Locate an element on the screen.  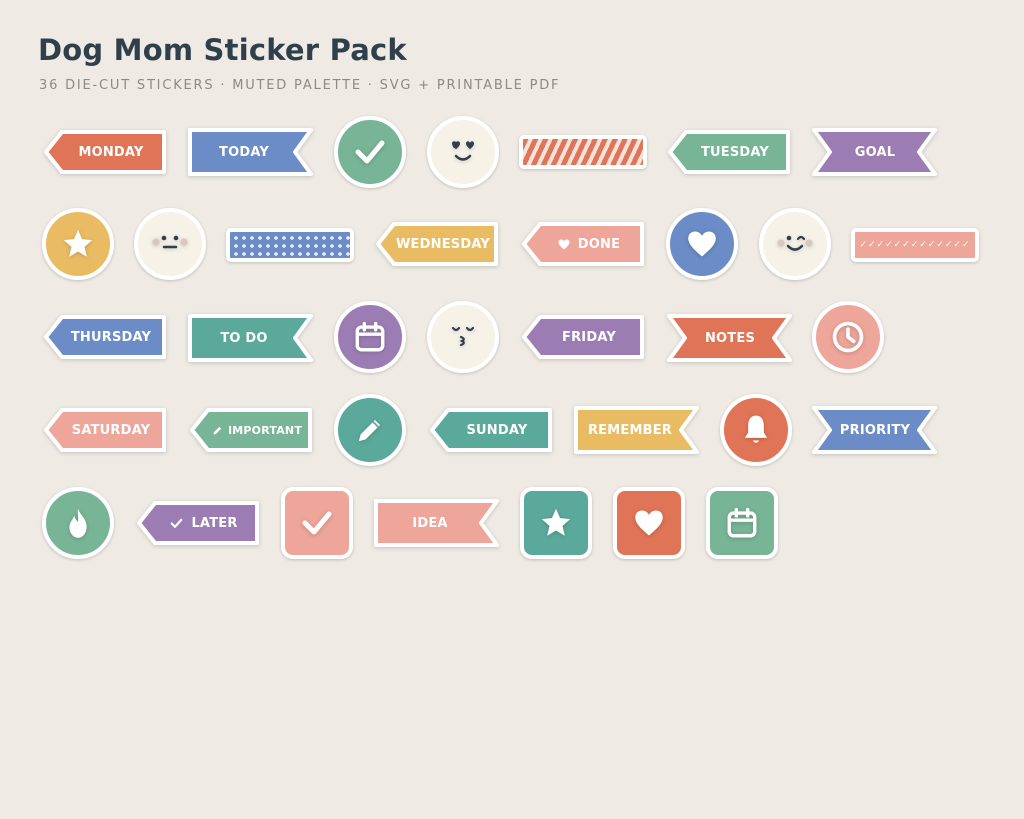
sticker-saturday: SATURDAY is located at coordinates (105, 430).